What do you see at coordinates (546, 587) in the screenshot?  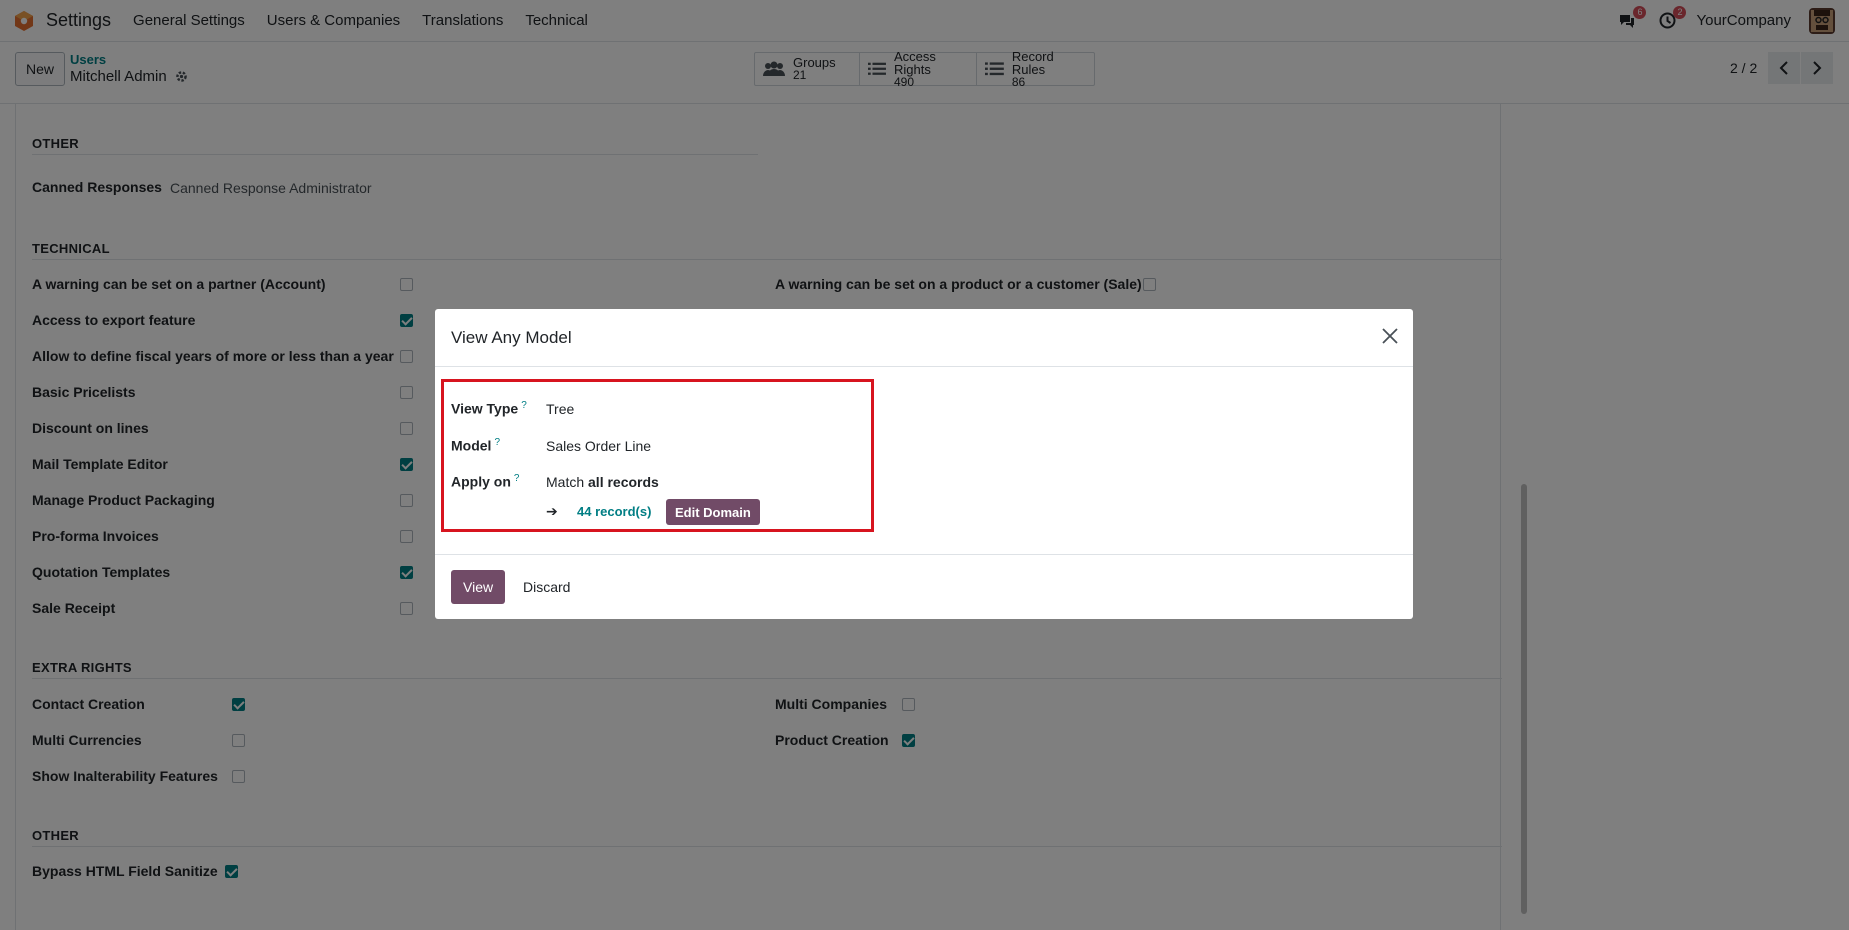 I see `discard-button: Discard` at bounding box center [546, 587].